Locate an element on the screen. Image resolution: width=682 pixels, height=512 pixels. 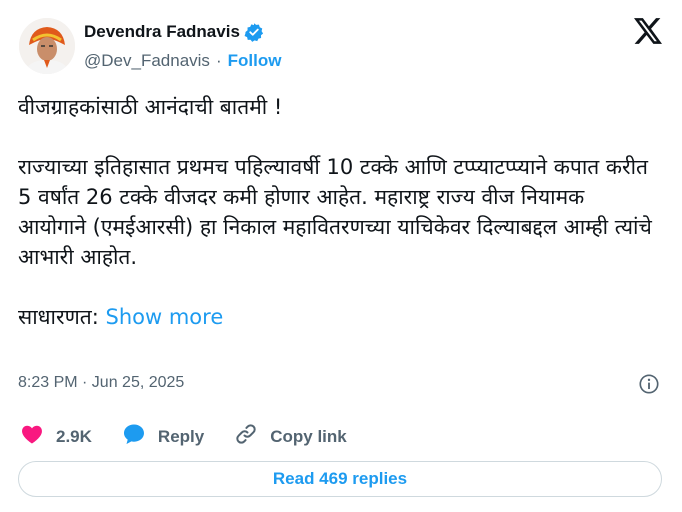
show-more-link: Show more is located at coordinates (165, 317).